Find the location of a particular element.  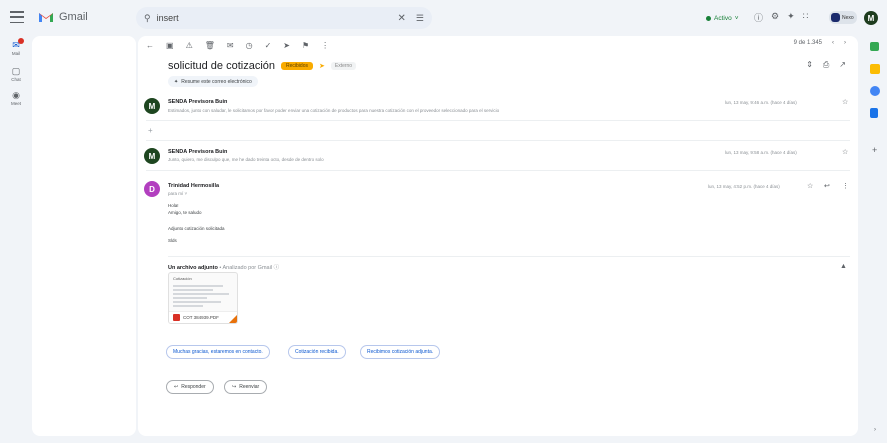

unread-badge is located at coordinates (21, 41).